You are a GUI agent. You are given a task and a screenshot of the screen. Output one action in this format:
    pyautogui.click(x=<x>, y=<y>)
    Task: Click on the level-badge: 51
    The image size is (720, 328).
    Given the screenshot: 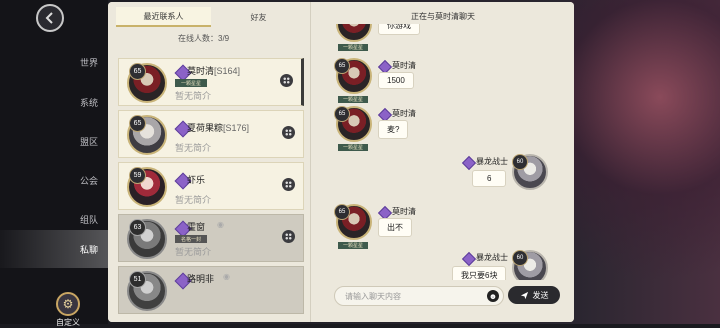 What is the action you would take?
    pyautogui.click(x=137, y=279)
    